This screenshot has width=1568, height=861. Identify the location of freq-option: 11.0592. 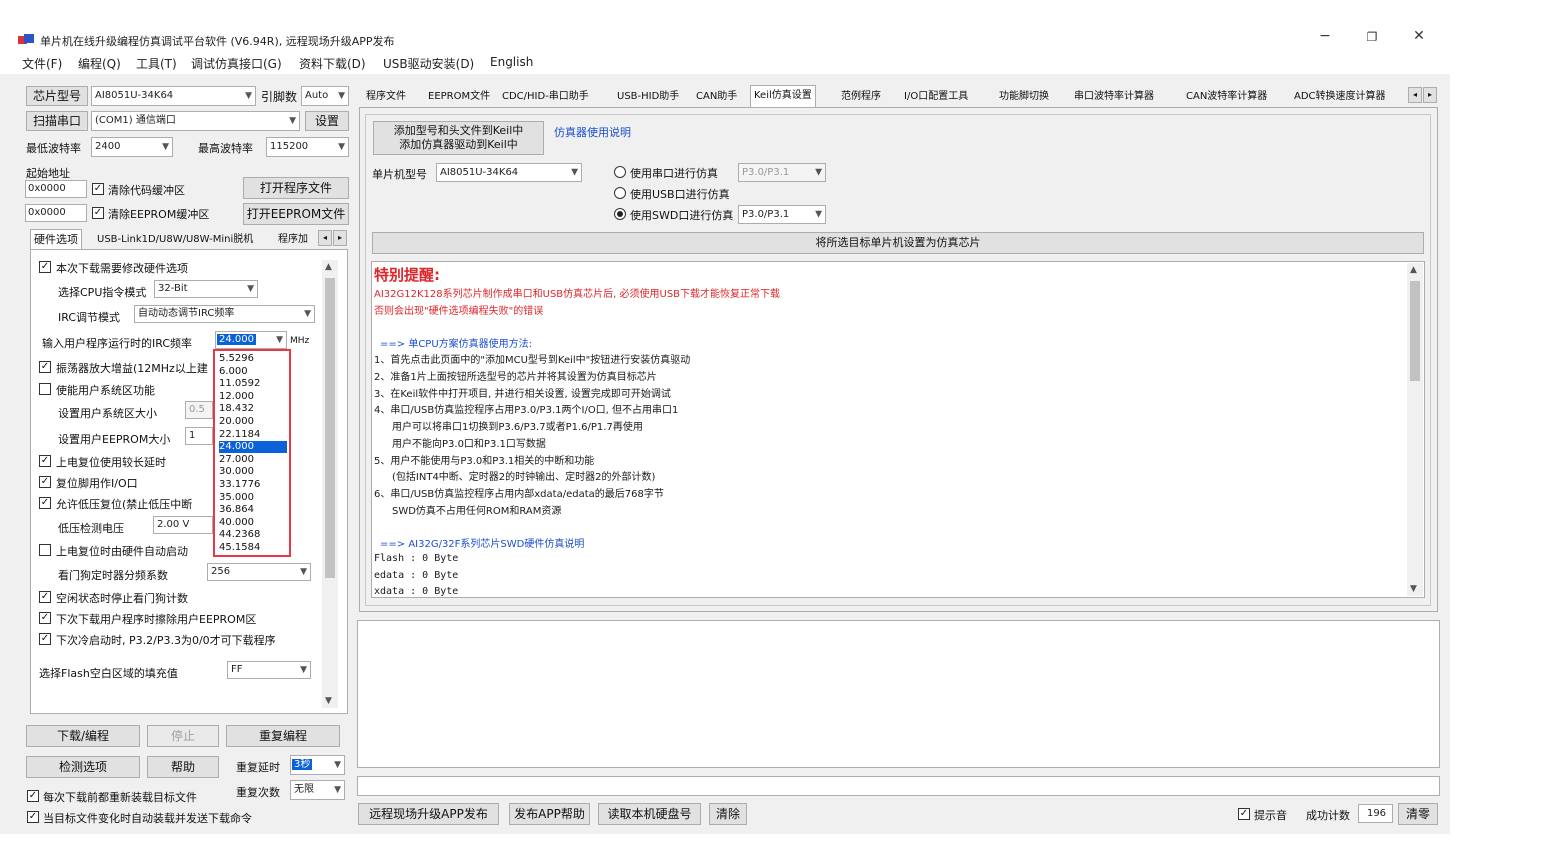
(253, 384).